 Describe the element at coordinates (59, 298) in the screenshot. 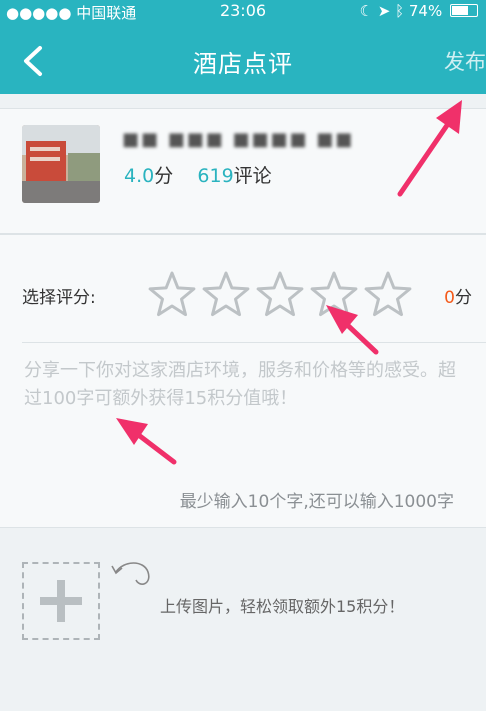

I see `rating-label: 选择评分:` at that location.